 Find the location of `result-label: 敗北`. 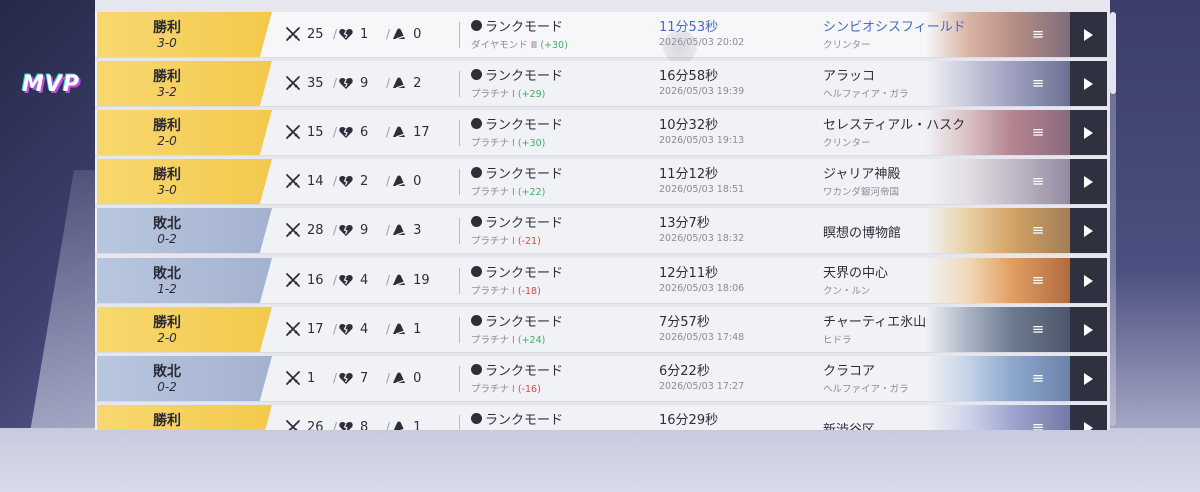

result-label: 敗北 is located at coordinates (167, 372).